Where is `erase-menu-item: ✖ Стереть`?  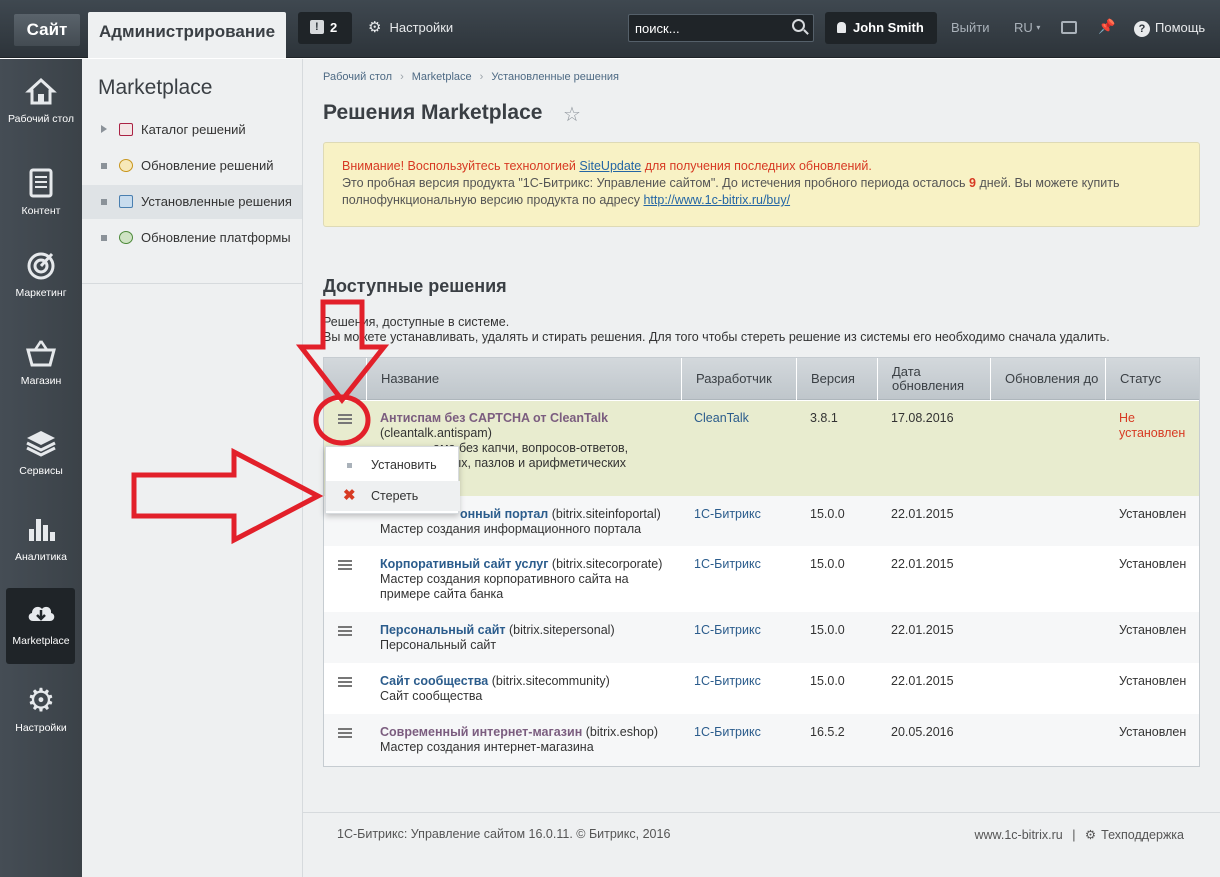 erase-menu-item: ✖ Стереть is located at coordinates (393, 496).